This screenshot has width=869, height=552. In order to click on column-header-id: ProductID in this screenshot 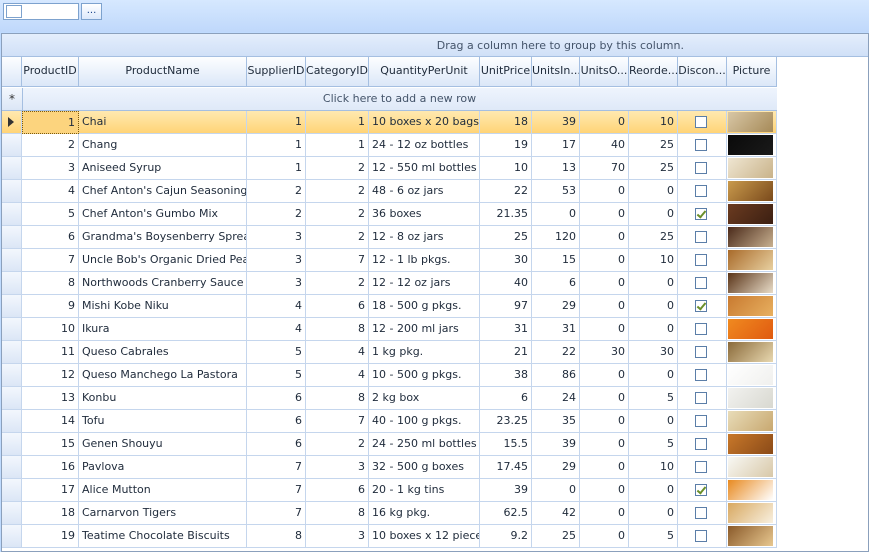, I will do `click(50, 72)`.